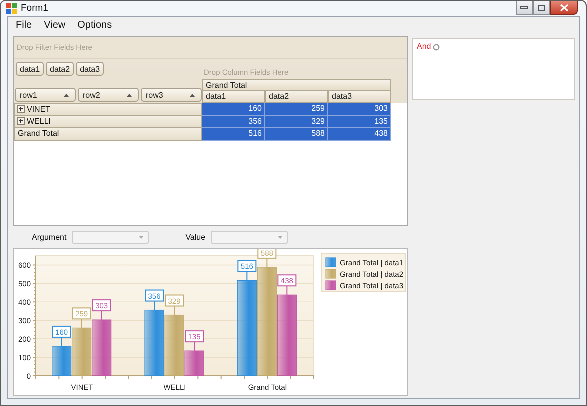 The height and width of the screenshot is (406, 587). What do you see at coordinates (233, 109) in the screenshot?
I see `table-cell: 160` at bounding box center [233, 109].